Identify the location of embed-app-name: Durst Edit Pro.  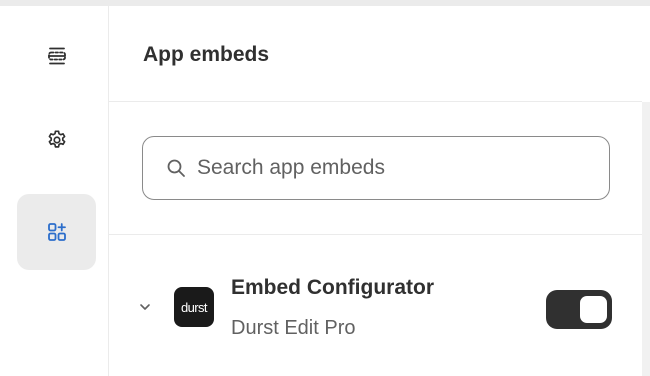
(293, 328).